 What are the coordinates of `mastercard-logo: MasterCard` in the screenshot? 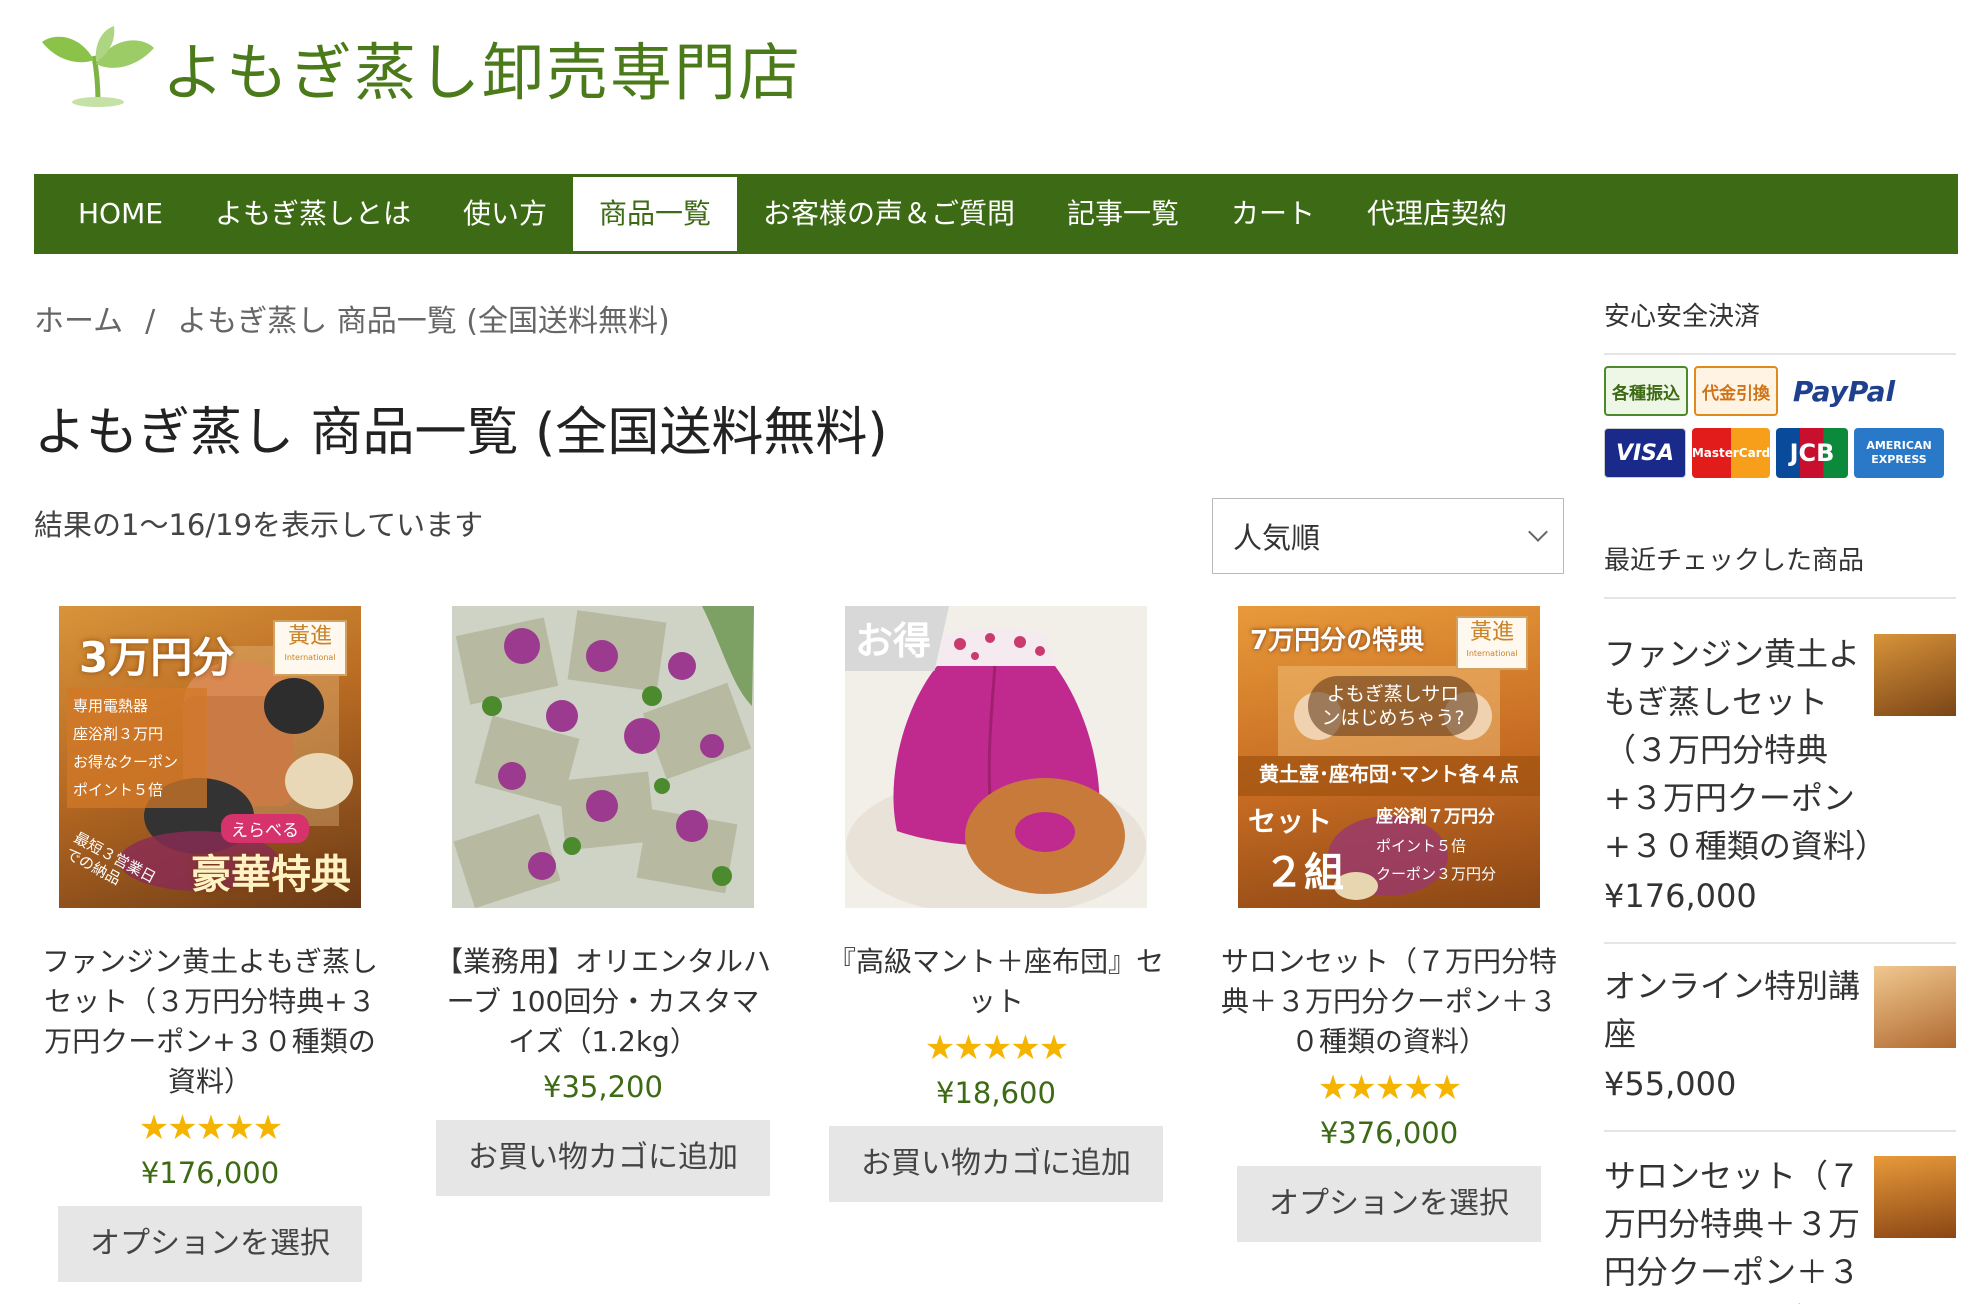 It's located at (1731, 453).